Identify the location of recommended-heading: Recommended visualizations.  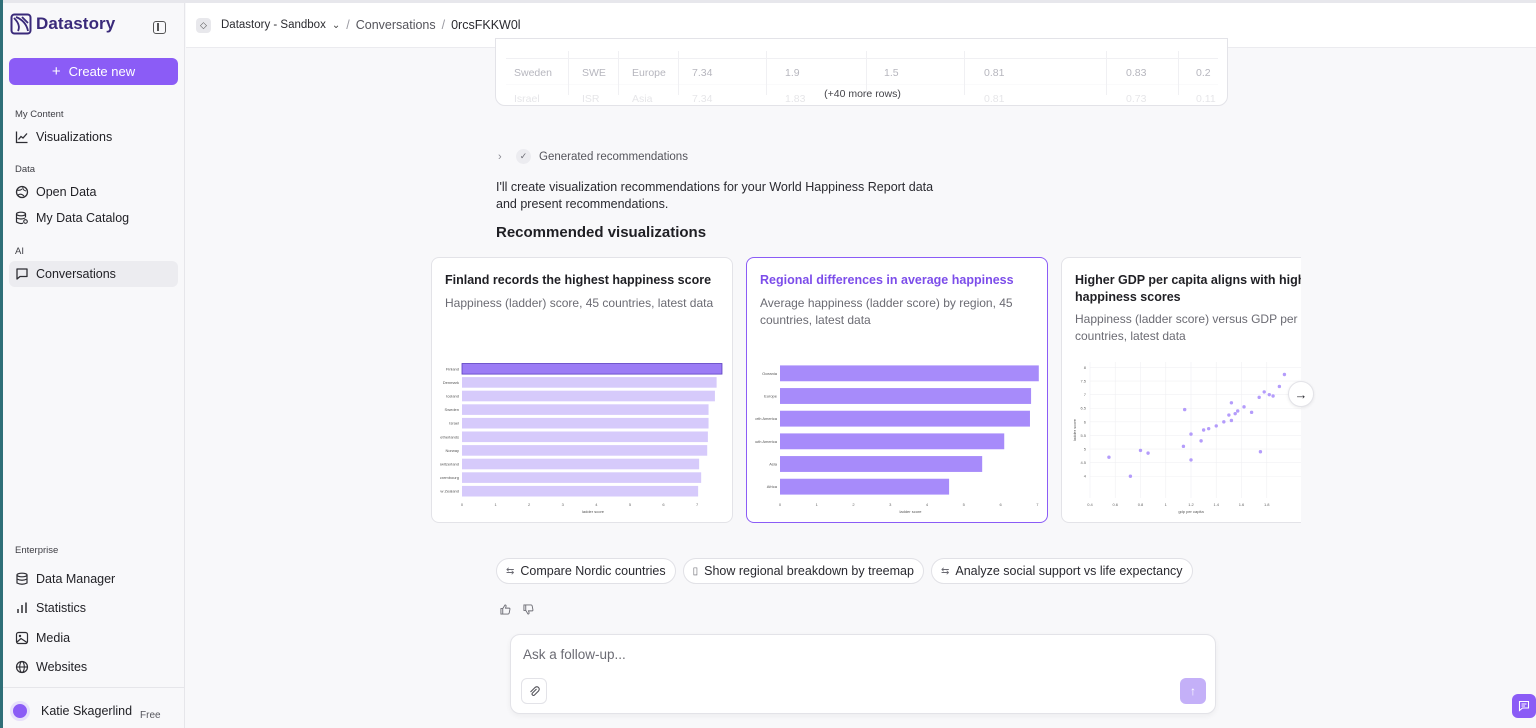
(601, 232).